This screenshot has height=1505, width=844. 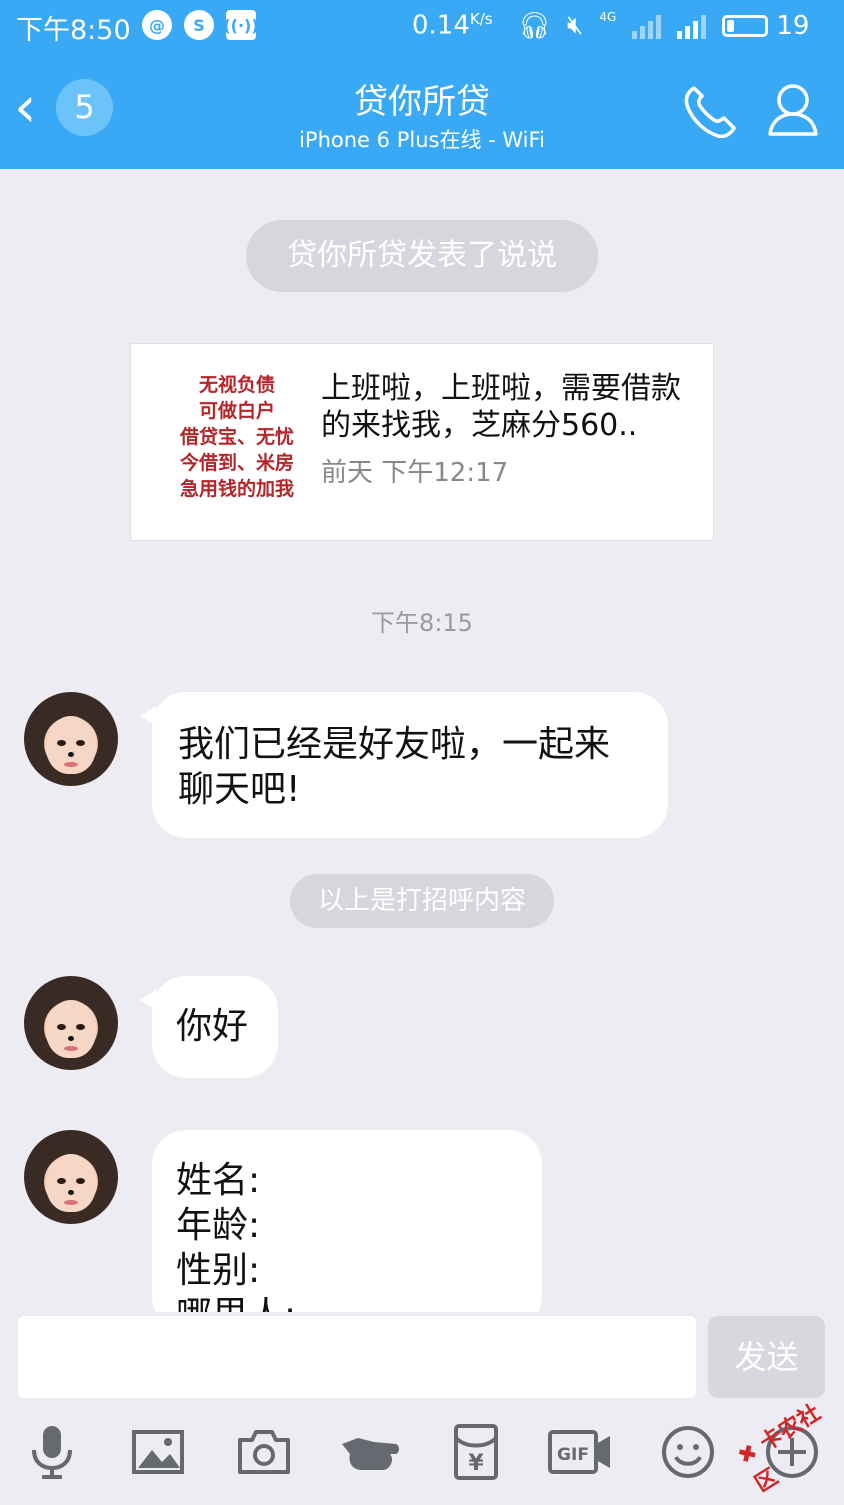 What do you see at coordinates (793, 25) in the screenshot?
I see `battery-level: 19` at bounding box center [793, 25].